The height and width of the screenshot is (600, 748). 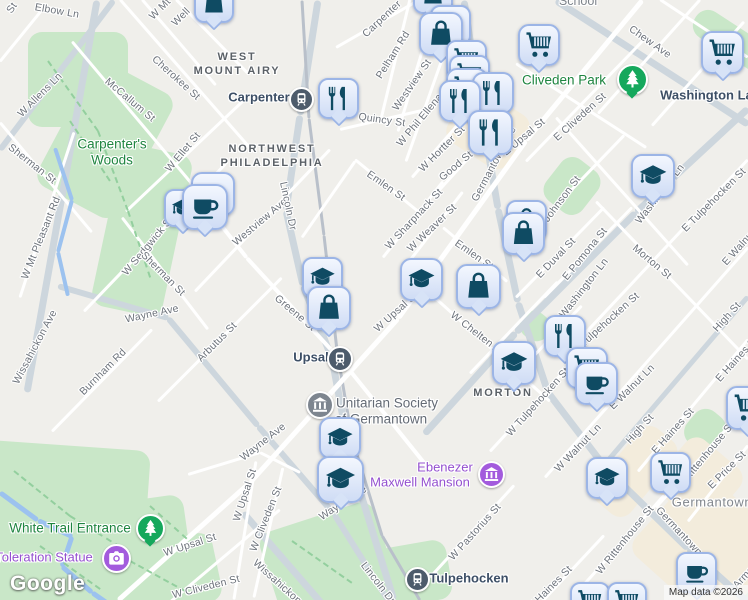 What do you see at coordinates (47, 584) in the screenshot?
I see `google-logo: Google` at bounding box center [47, 584].